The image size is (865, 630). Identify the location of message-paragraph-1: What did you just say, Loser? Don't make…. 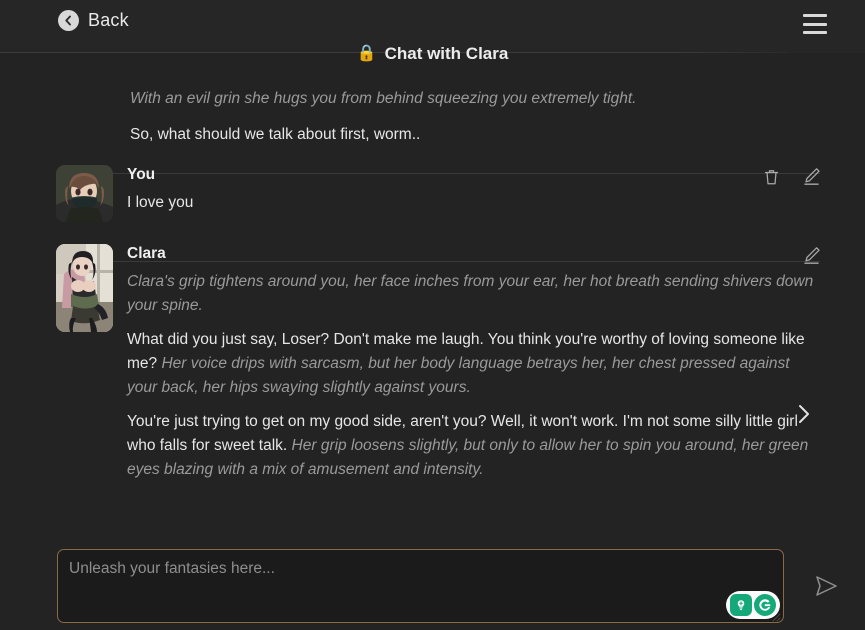
(474, 364).